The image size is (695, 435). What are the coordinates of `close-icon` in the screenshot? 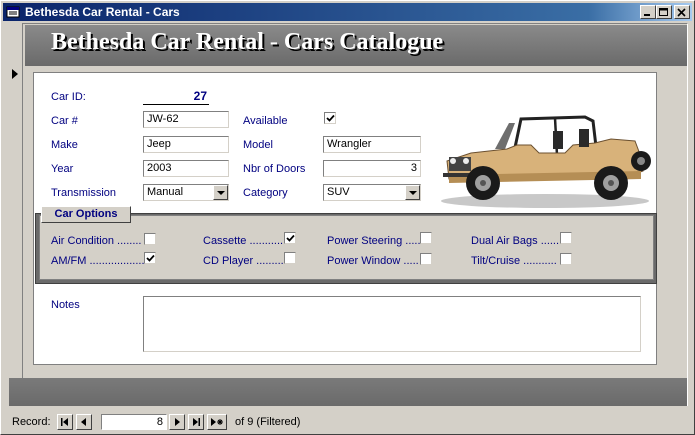 It's located at (681, 12).